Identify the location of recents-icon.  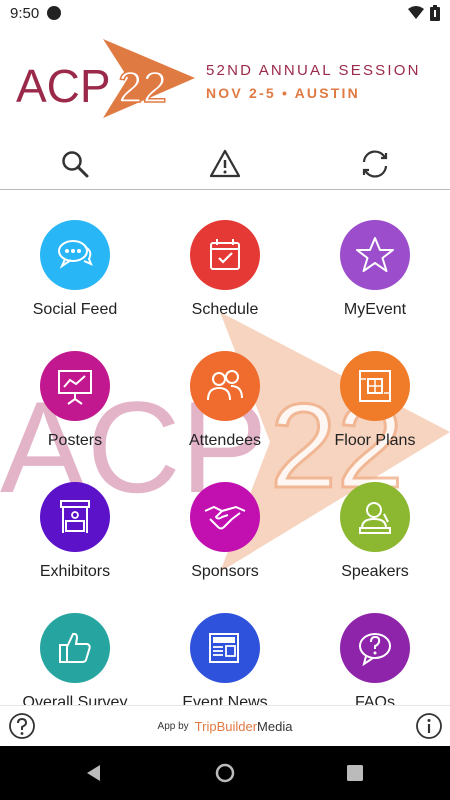
(355, 773).